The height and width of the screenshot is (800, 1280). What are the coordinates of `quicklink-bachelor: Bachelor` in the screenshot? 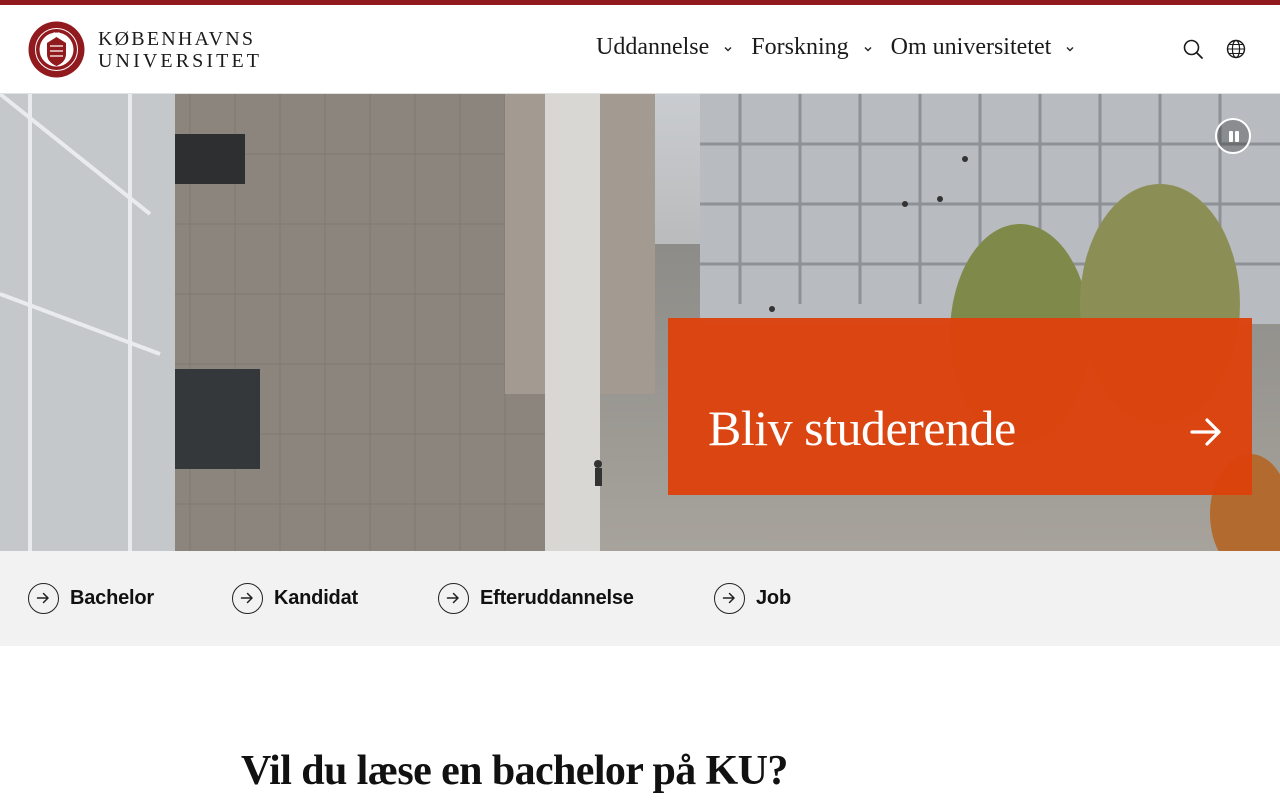 It's located at (91, 598).